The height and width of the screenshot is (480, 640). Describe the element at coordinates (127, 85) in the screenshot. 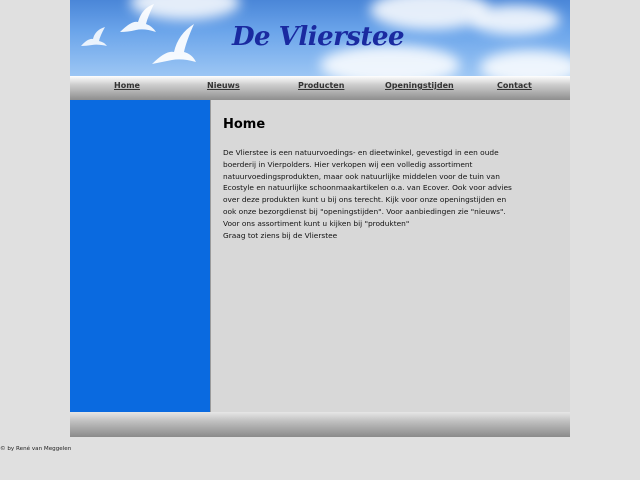

I see `nav-link-home: Home` at that location.